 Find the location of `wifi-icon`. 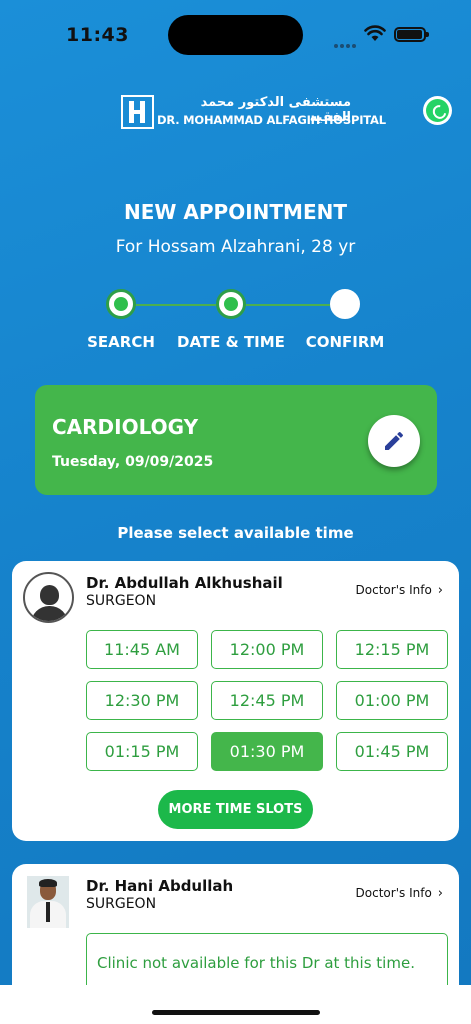

wifi-icon is located at coordinates (375, 33).